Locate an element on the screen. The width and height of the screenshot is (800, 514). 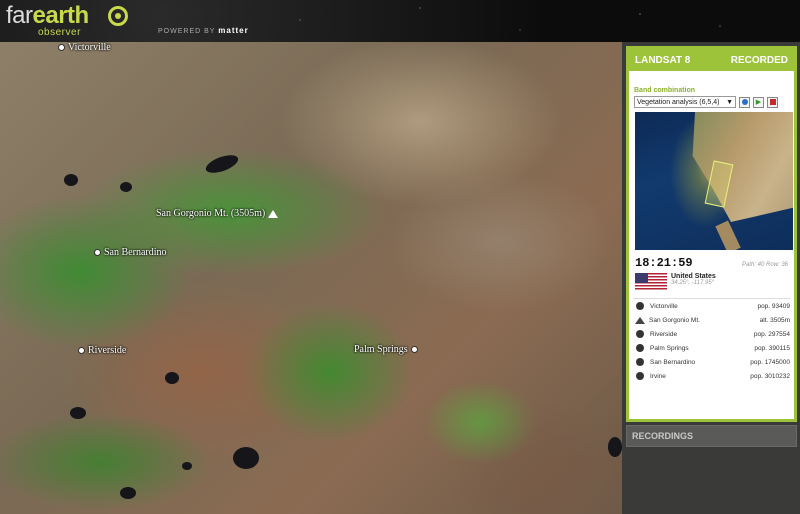
map-label-san-gorgonio: San Gorgonio Mt. (3505m) is located at coordinates (217, 213).